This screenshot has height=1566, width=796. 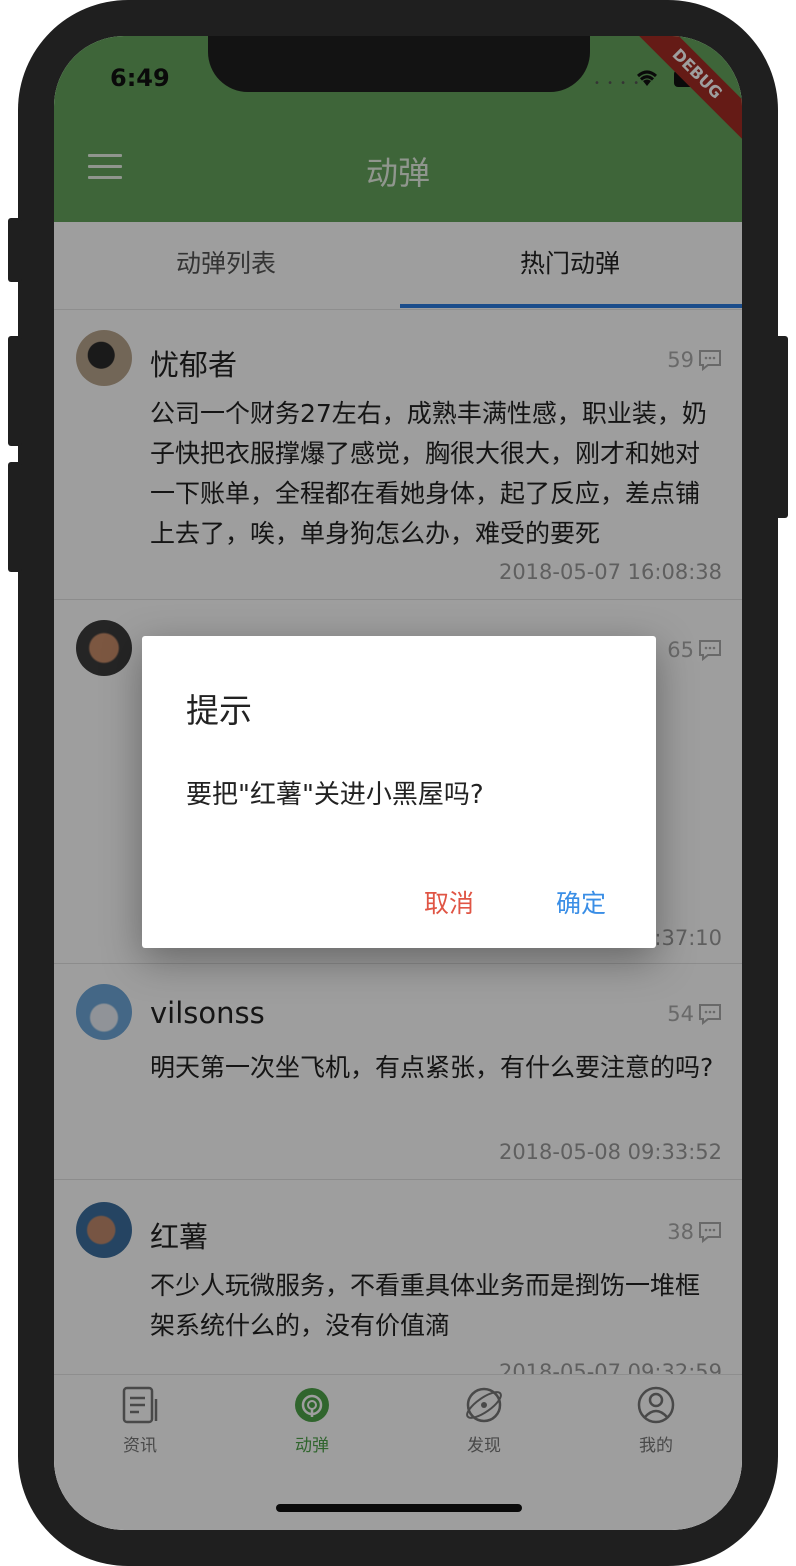 What do you see at coordinates (449, 902) in the screenshot?
I see `cancel-button: 取消` at bounding box center [449, 902].